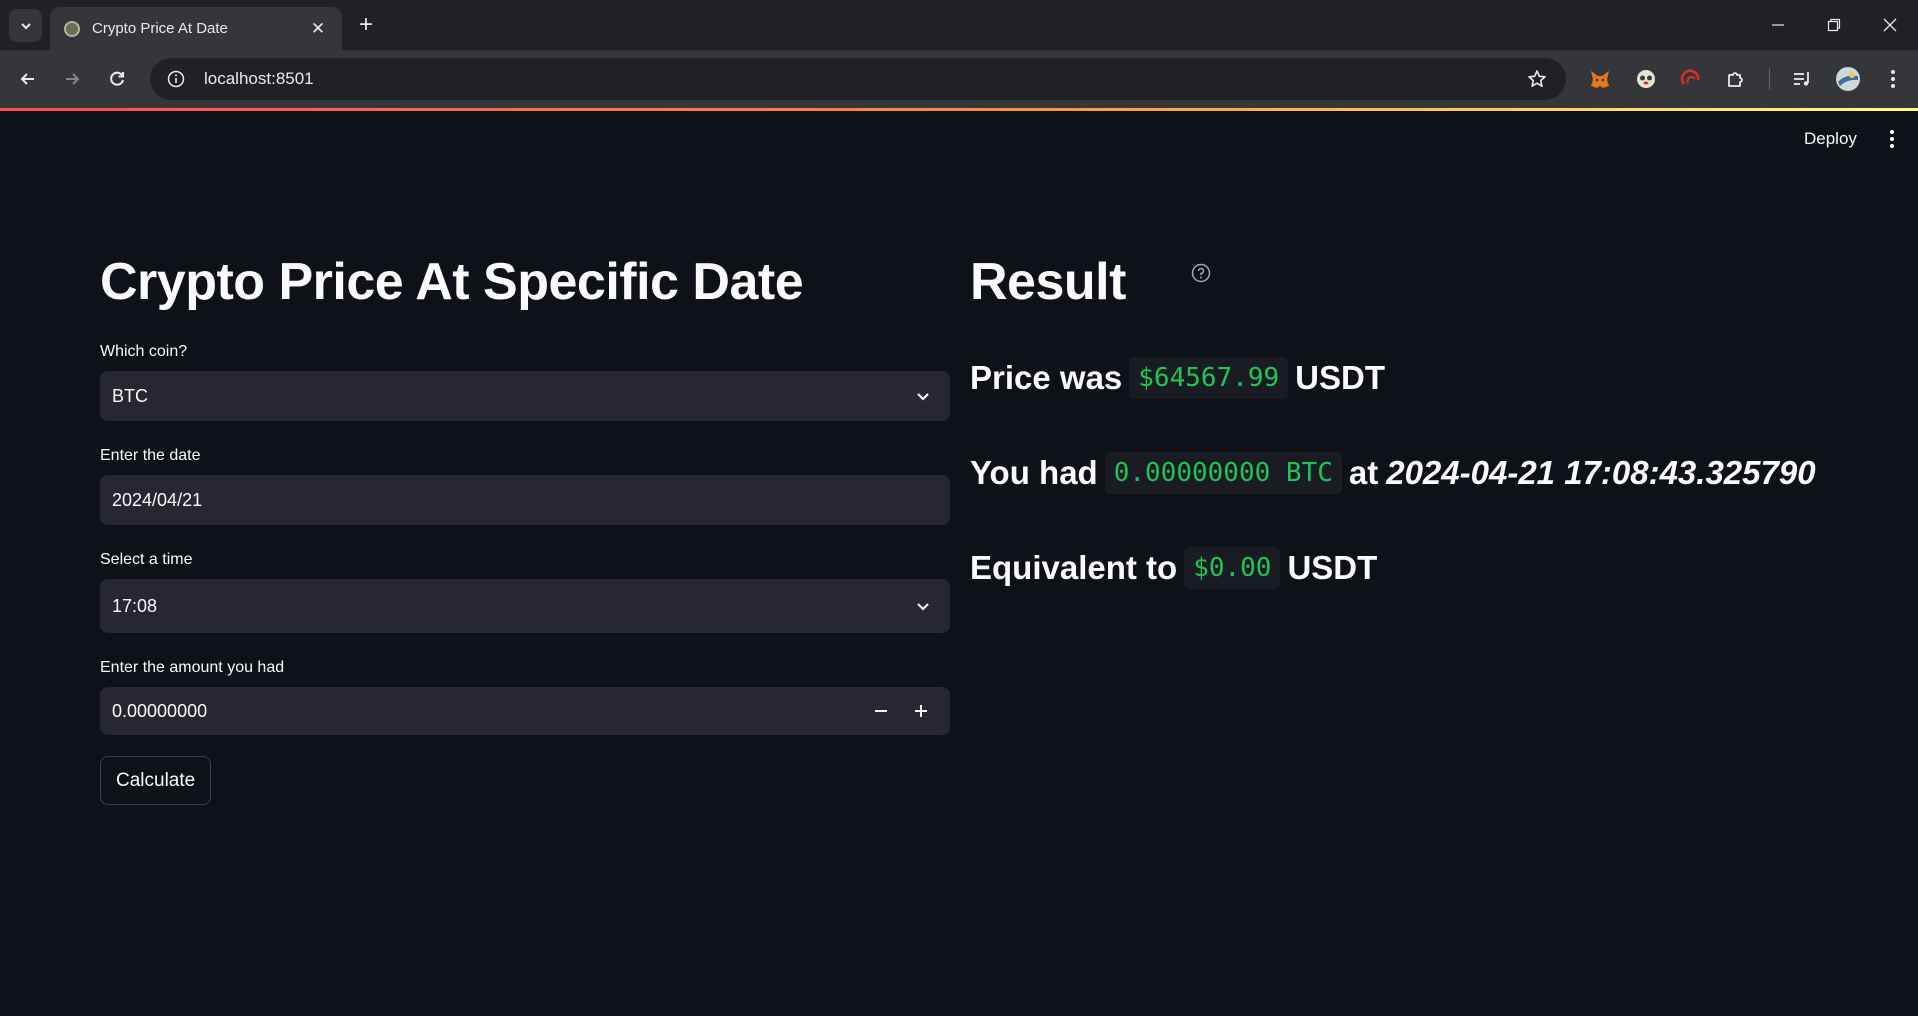 This screenshot has width=1918, height=1016. What do you see at coordinates (1601, 473) in the screenshot?
I see `had-timestamp: 2024-04-21 17:08:43.325790` at bounding box center [1601, 473].